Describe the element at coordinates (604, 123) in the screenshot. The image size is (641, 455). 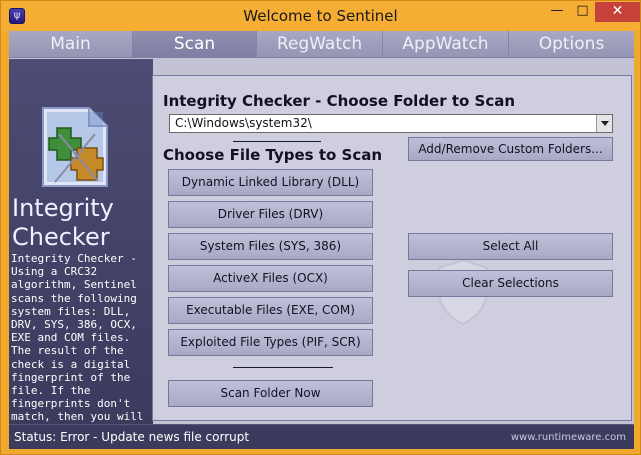
I see `chevron-down-icon` at that location.